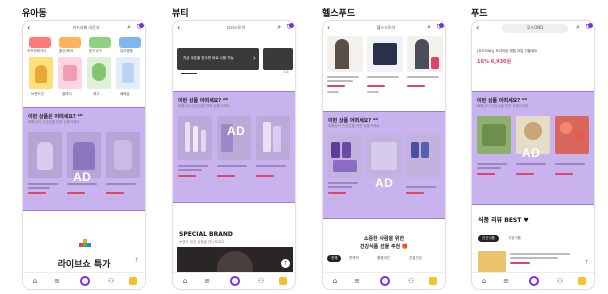 This screenshot has width=608, height=294. I want to click on column-title-health: 헬스푸드, so click(339, 14).